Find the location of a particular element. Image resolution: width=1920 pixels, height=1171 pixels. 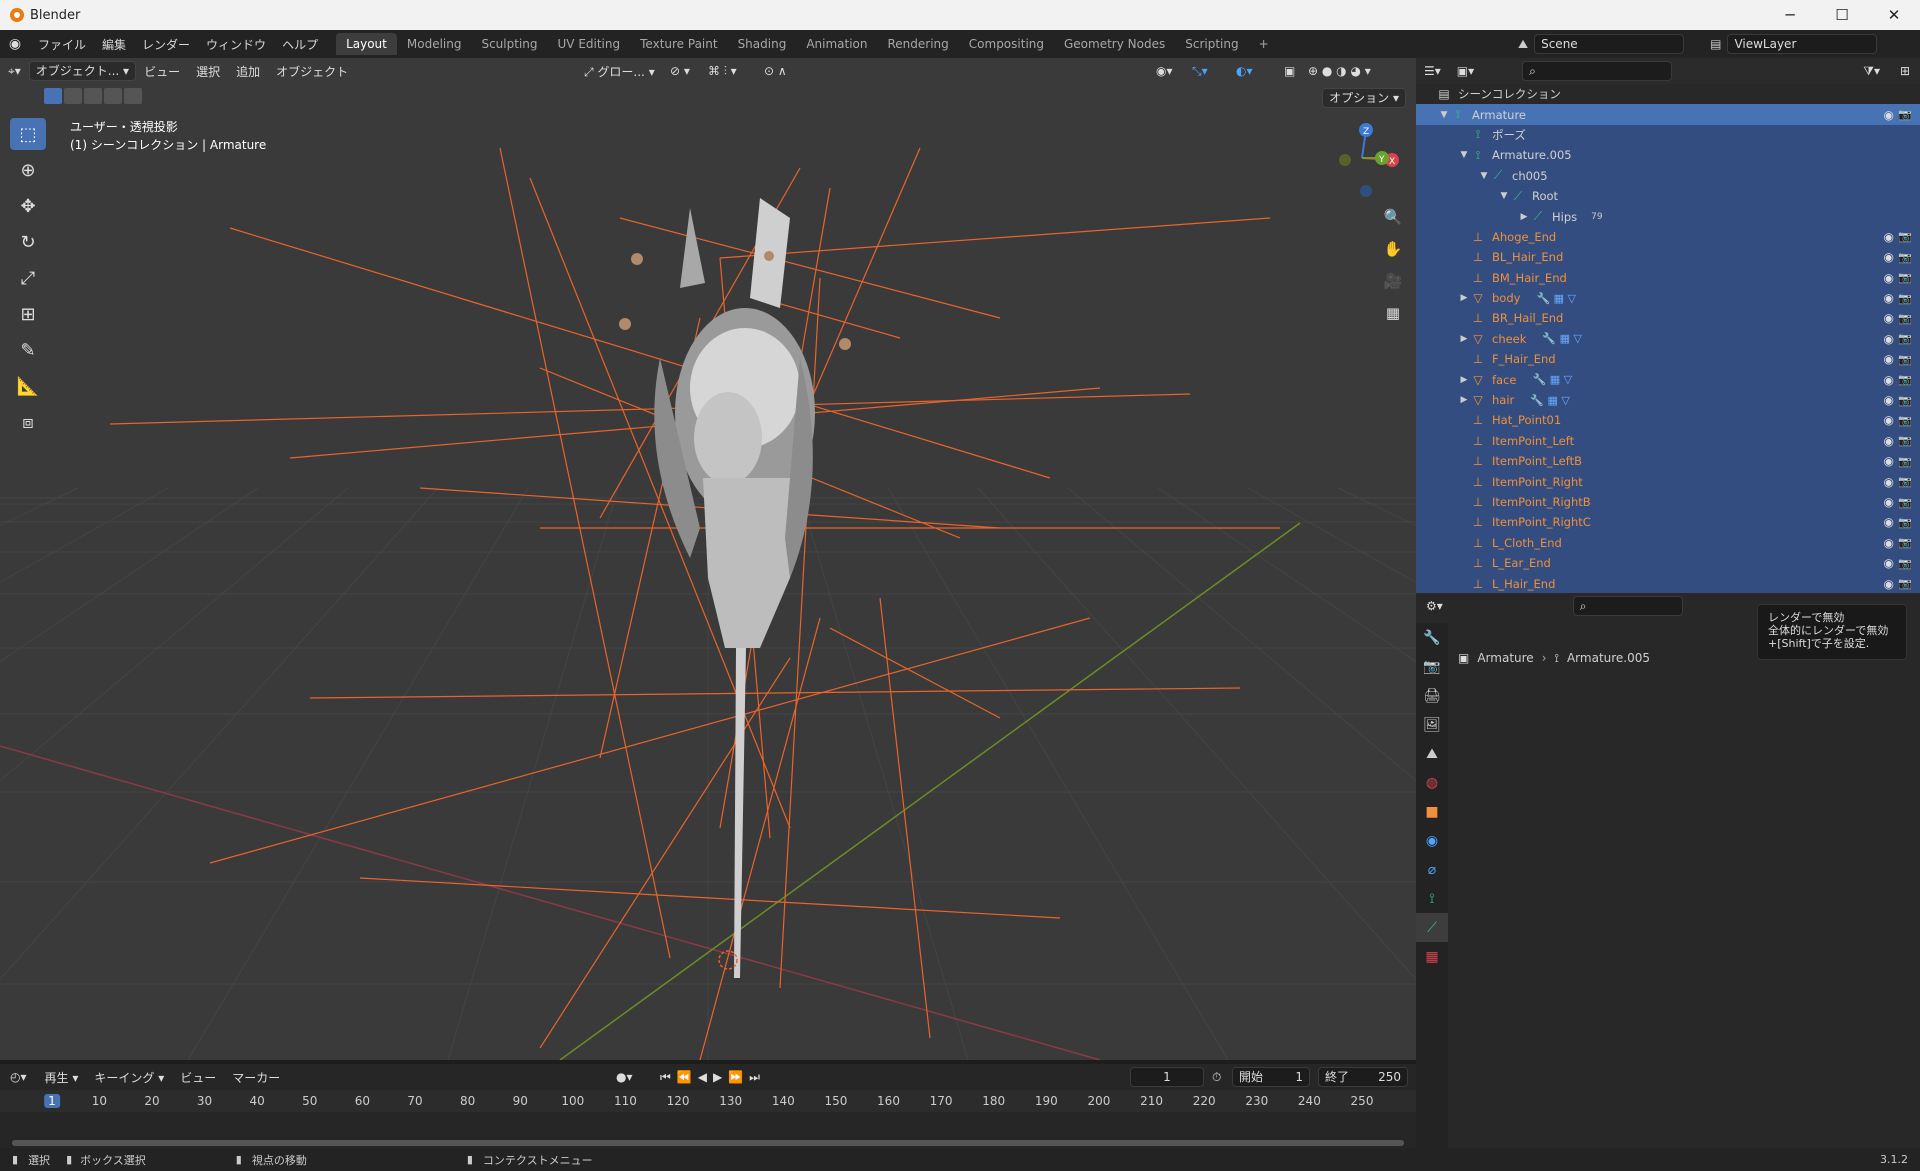

filter-icon: ⧩▾ is located at coordinates (1871, 71).